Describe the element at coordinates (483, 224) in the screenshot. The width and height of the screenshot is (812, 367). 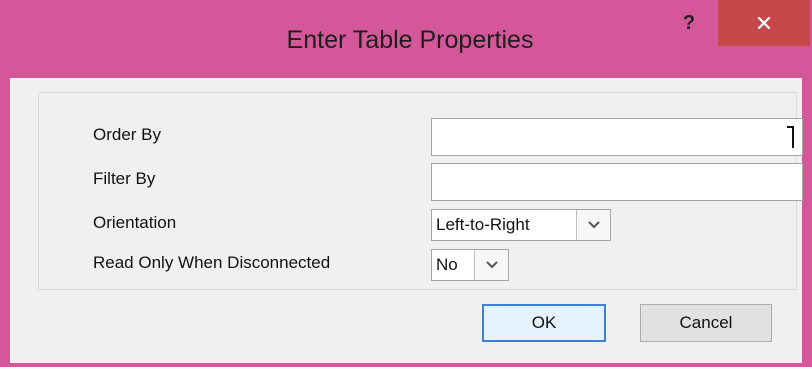
I see `orientation-value: Left-to-Right` at that location.